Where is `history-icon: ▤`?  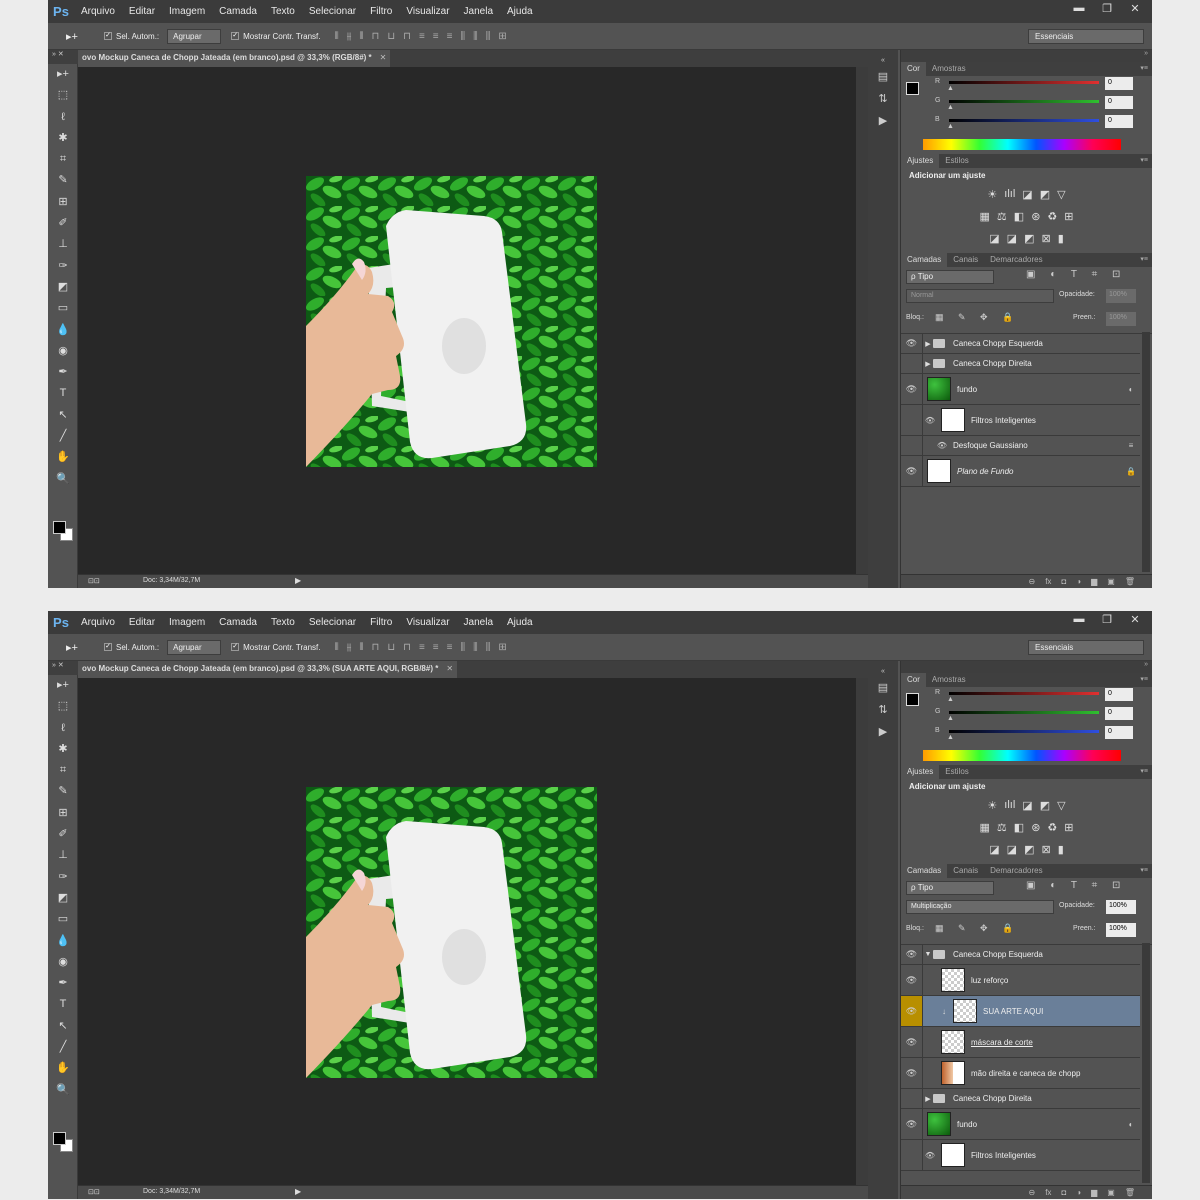 history-icon: ▤ is located at coordinates (883, 77).